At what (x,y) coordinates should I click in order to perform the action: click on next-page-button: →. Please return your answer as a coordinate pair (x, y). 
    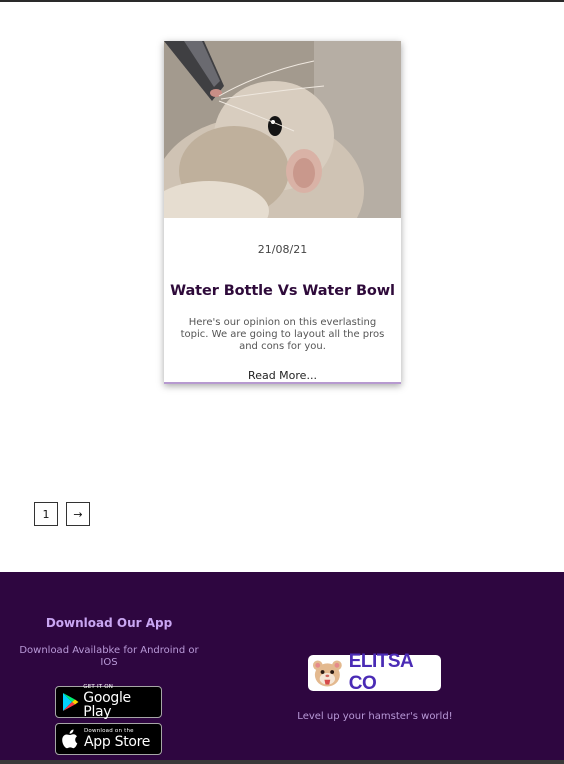
    Looking at the image, I should click on (78, 514).